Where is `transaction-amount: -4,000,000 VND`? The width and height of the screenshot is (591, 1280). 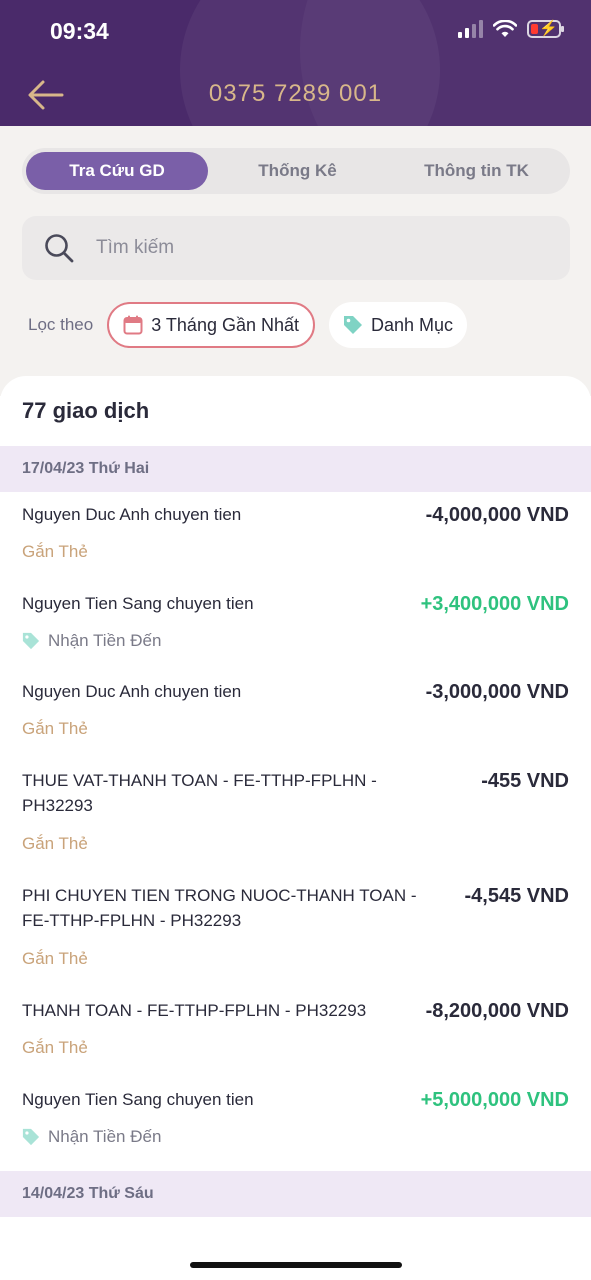 transaction-amount: -4,000,000 VND is located at coordinates (497, 515).